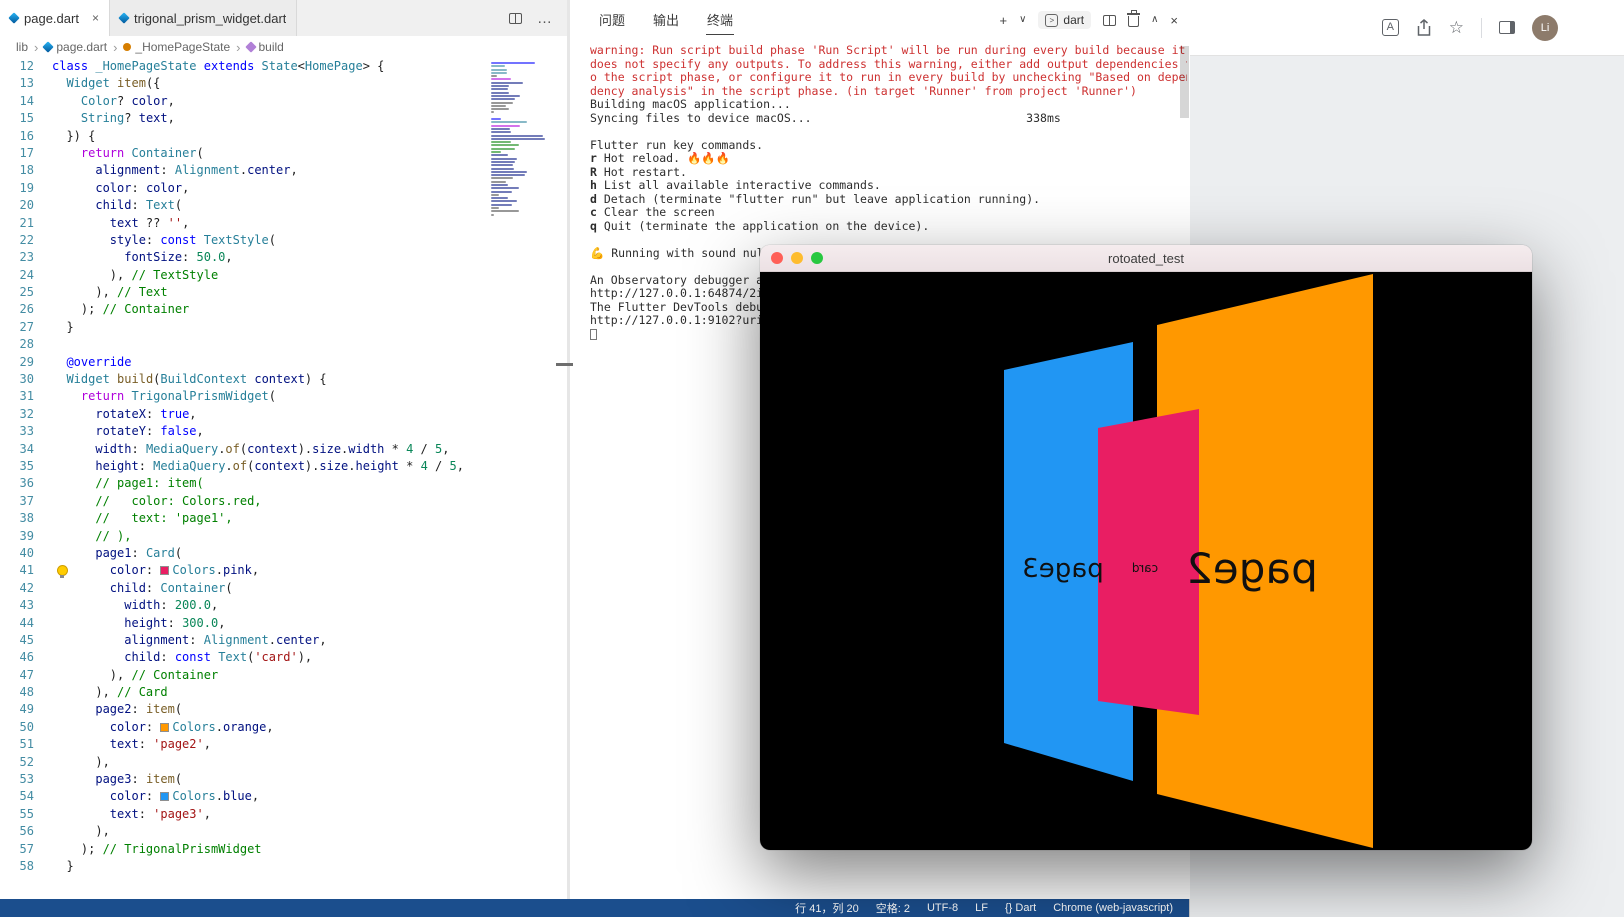 Image resolution: width=1624 pixels, height=917 pixels. What do you see at coordinates (593, 199) in the screenshot?
I see `terminal-token: d` at bounding box center [593, 199].